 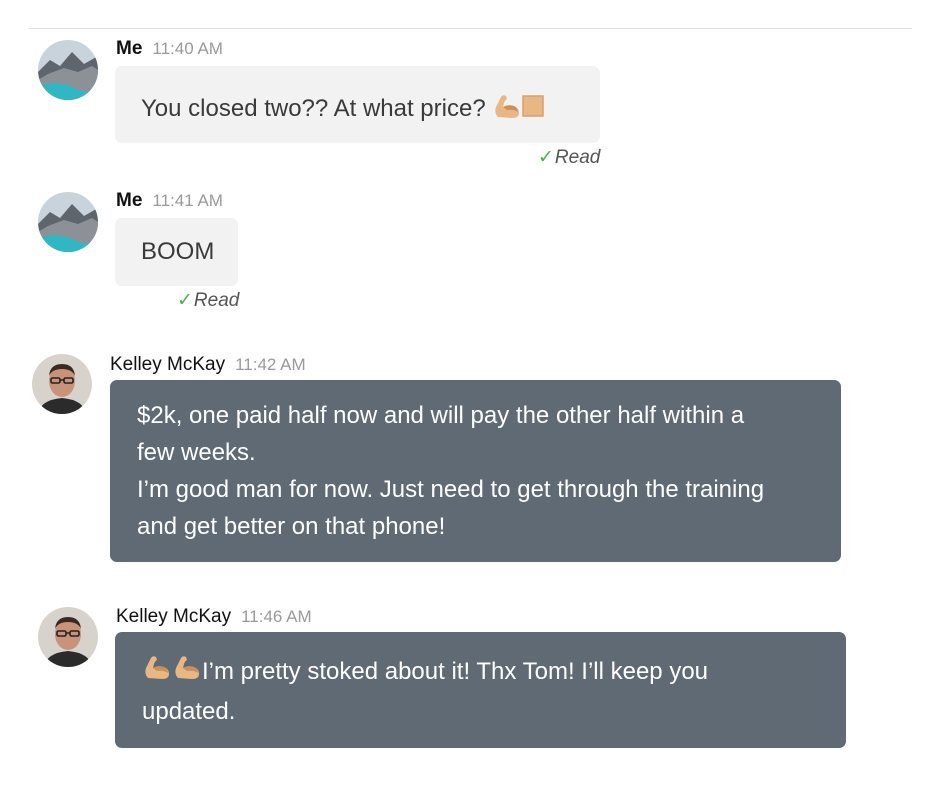 I want to click on message-text-line: and get better on that phone!, so click(x=291, y=526).